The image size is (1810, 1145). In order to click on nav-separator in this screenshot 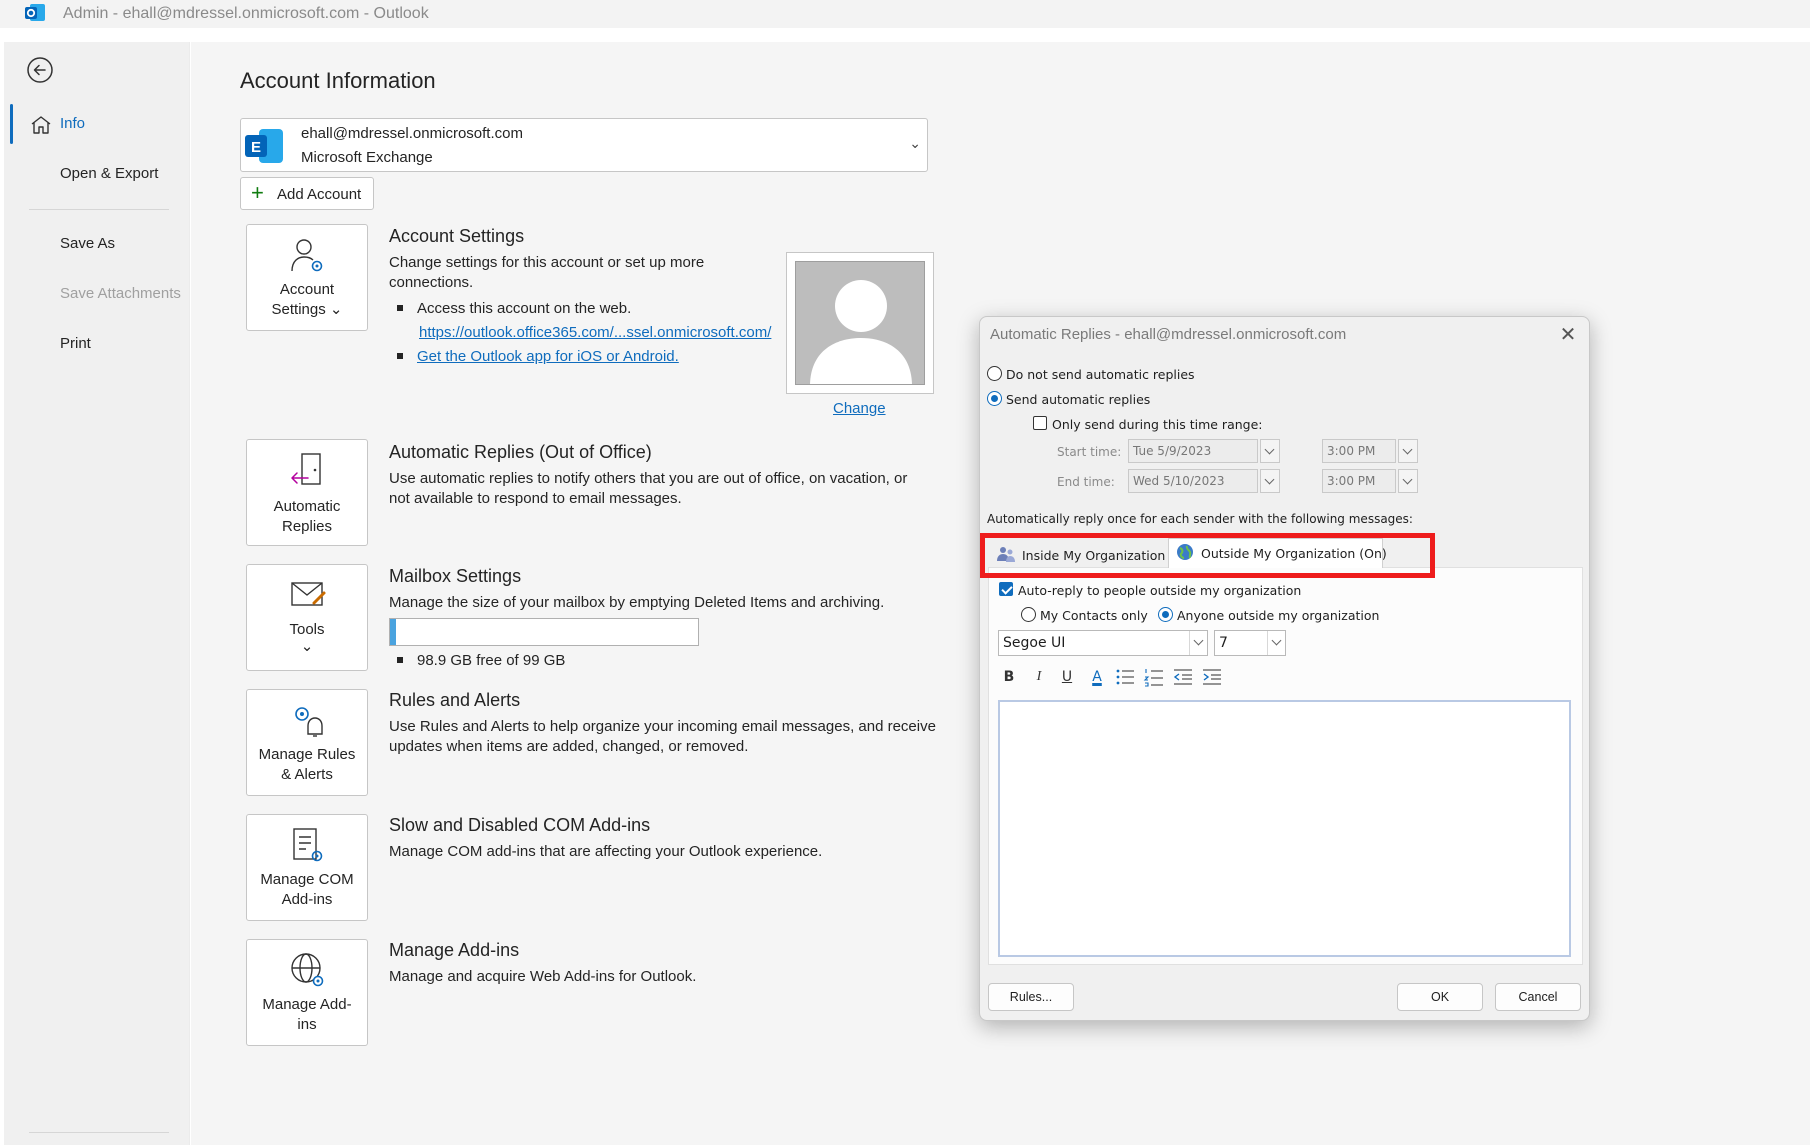, I will do `click(99, 209)`.